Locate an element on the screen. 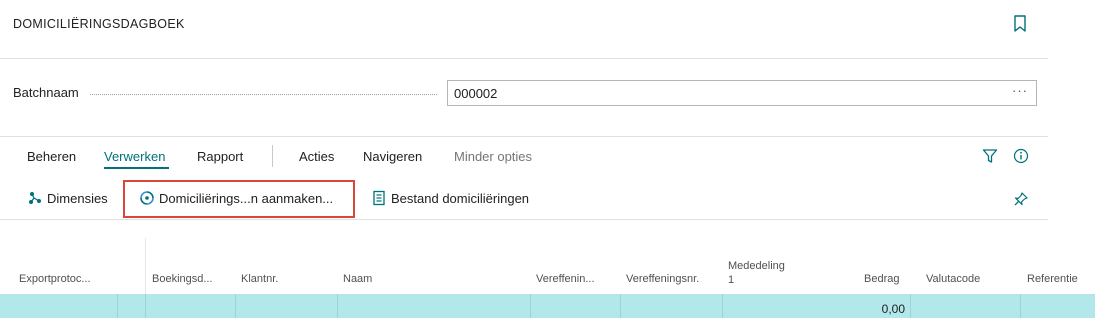 The image size is (1095, 318). tab-rapport: Rapport is located at coordinates (220, 156).